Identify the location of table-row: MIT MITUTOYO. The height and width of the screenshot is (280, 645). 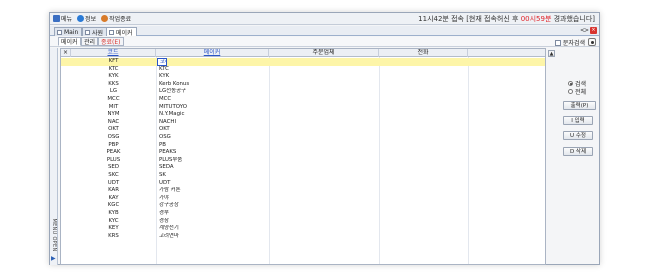
(303, 108).